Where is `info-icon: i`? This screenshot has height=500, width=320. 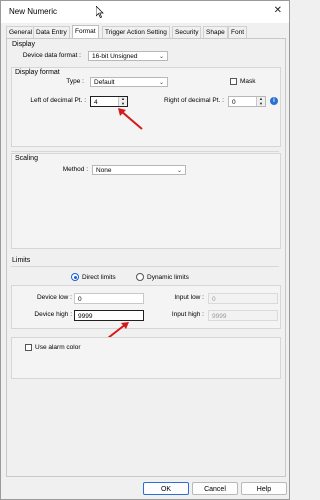
info-icon: i is located at coordinates (274, 101).